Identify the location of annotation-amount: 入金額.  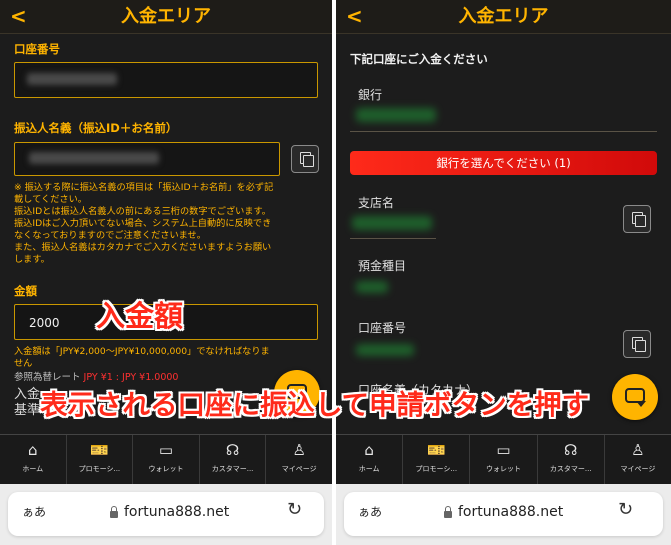
(140, 316).